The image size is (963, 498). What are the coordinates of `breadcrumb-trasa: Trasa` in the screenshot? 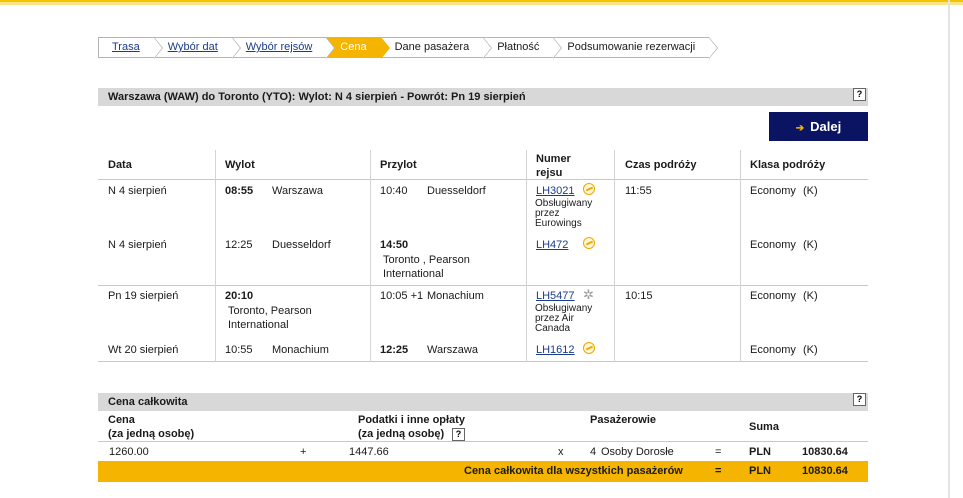 It's located at (130, 48).